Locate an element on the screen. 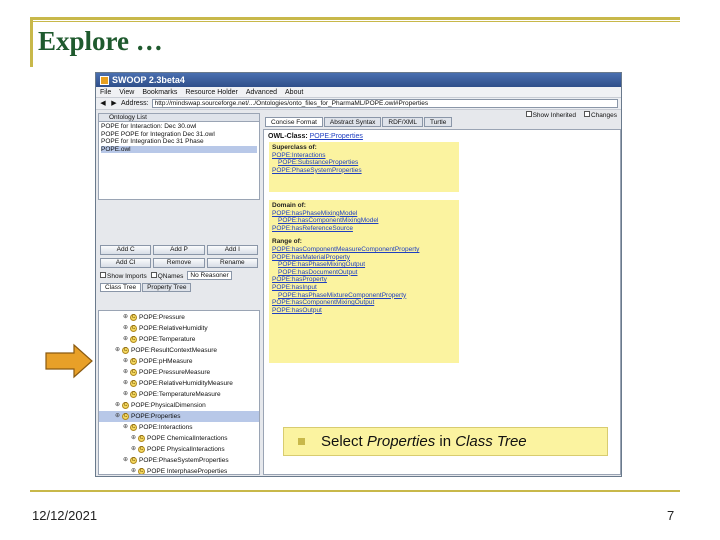  tree-item: ⊕ C POPE:PhysicalDimension is located at coordinates (179, 405).